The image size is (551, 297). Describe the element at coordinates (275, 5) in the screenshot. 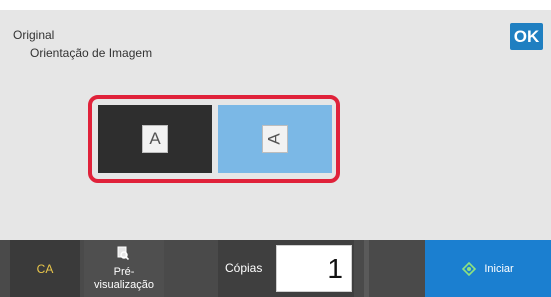

I see `top-border` at that location.